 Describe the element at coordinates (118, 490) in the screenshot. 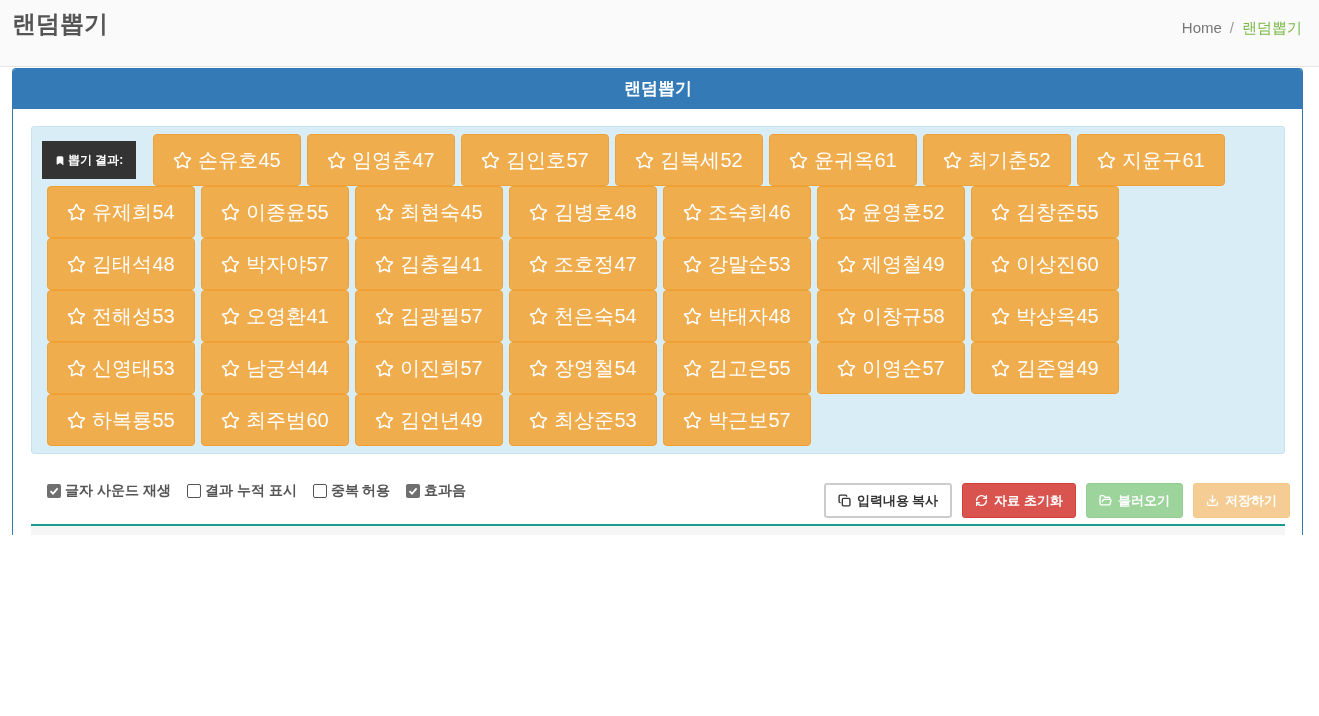

I see `option-label: 글자 사운드 재생` at that location.